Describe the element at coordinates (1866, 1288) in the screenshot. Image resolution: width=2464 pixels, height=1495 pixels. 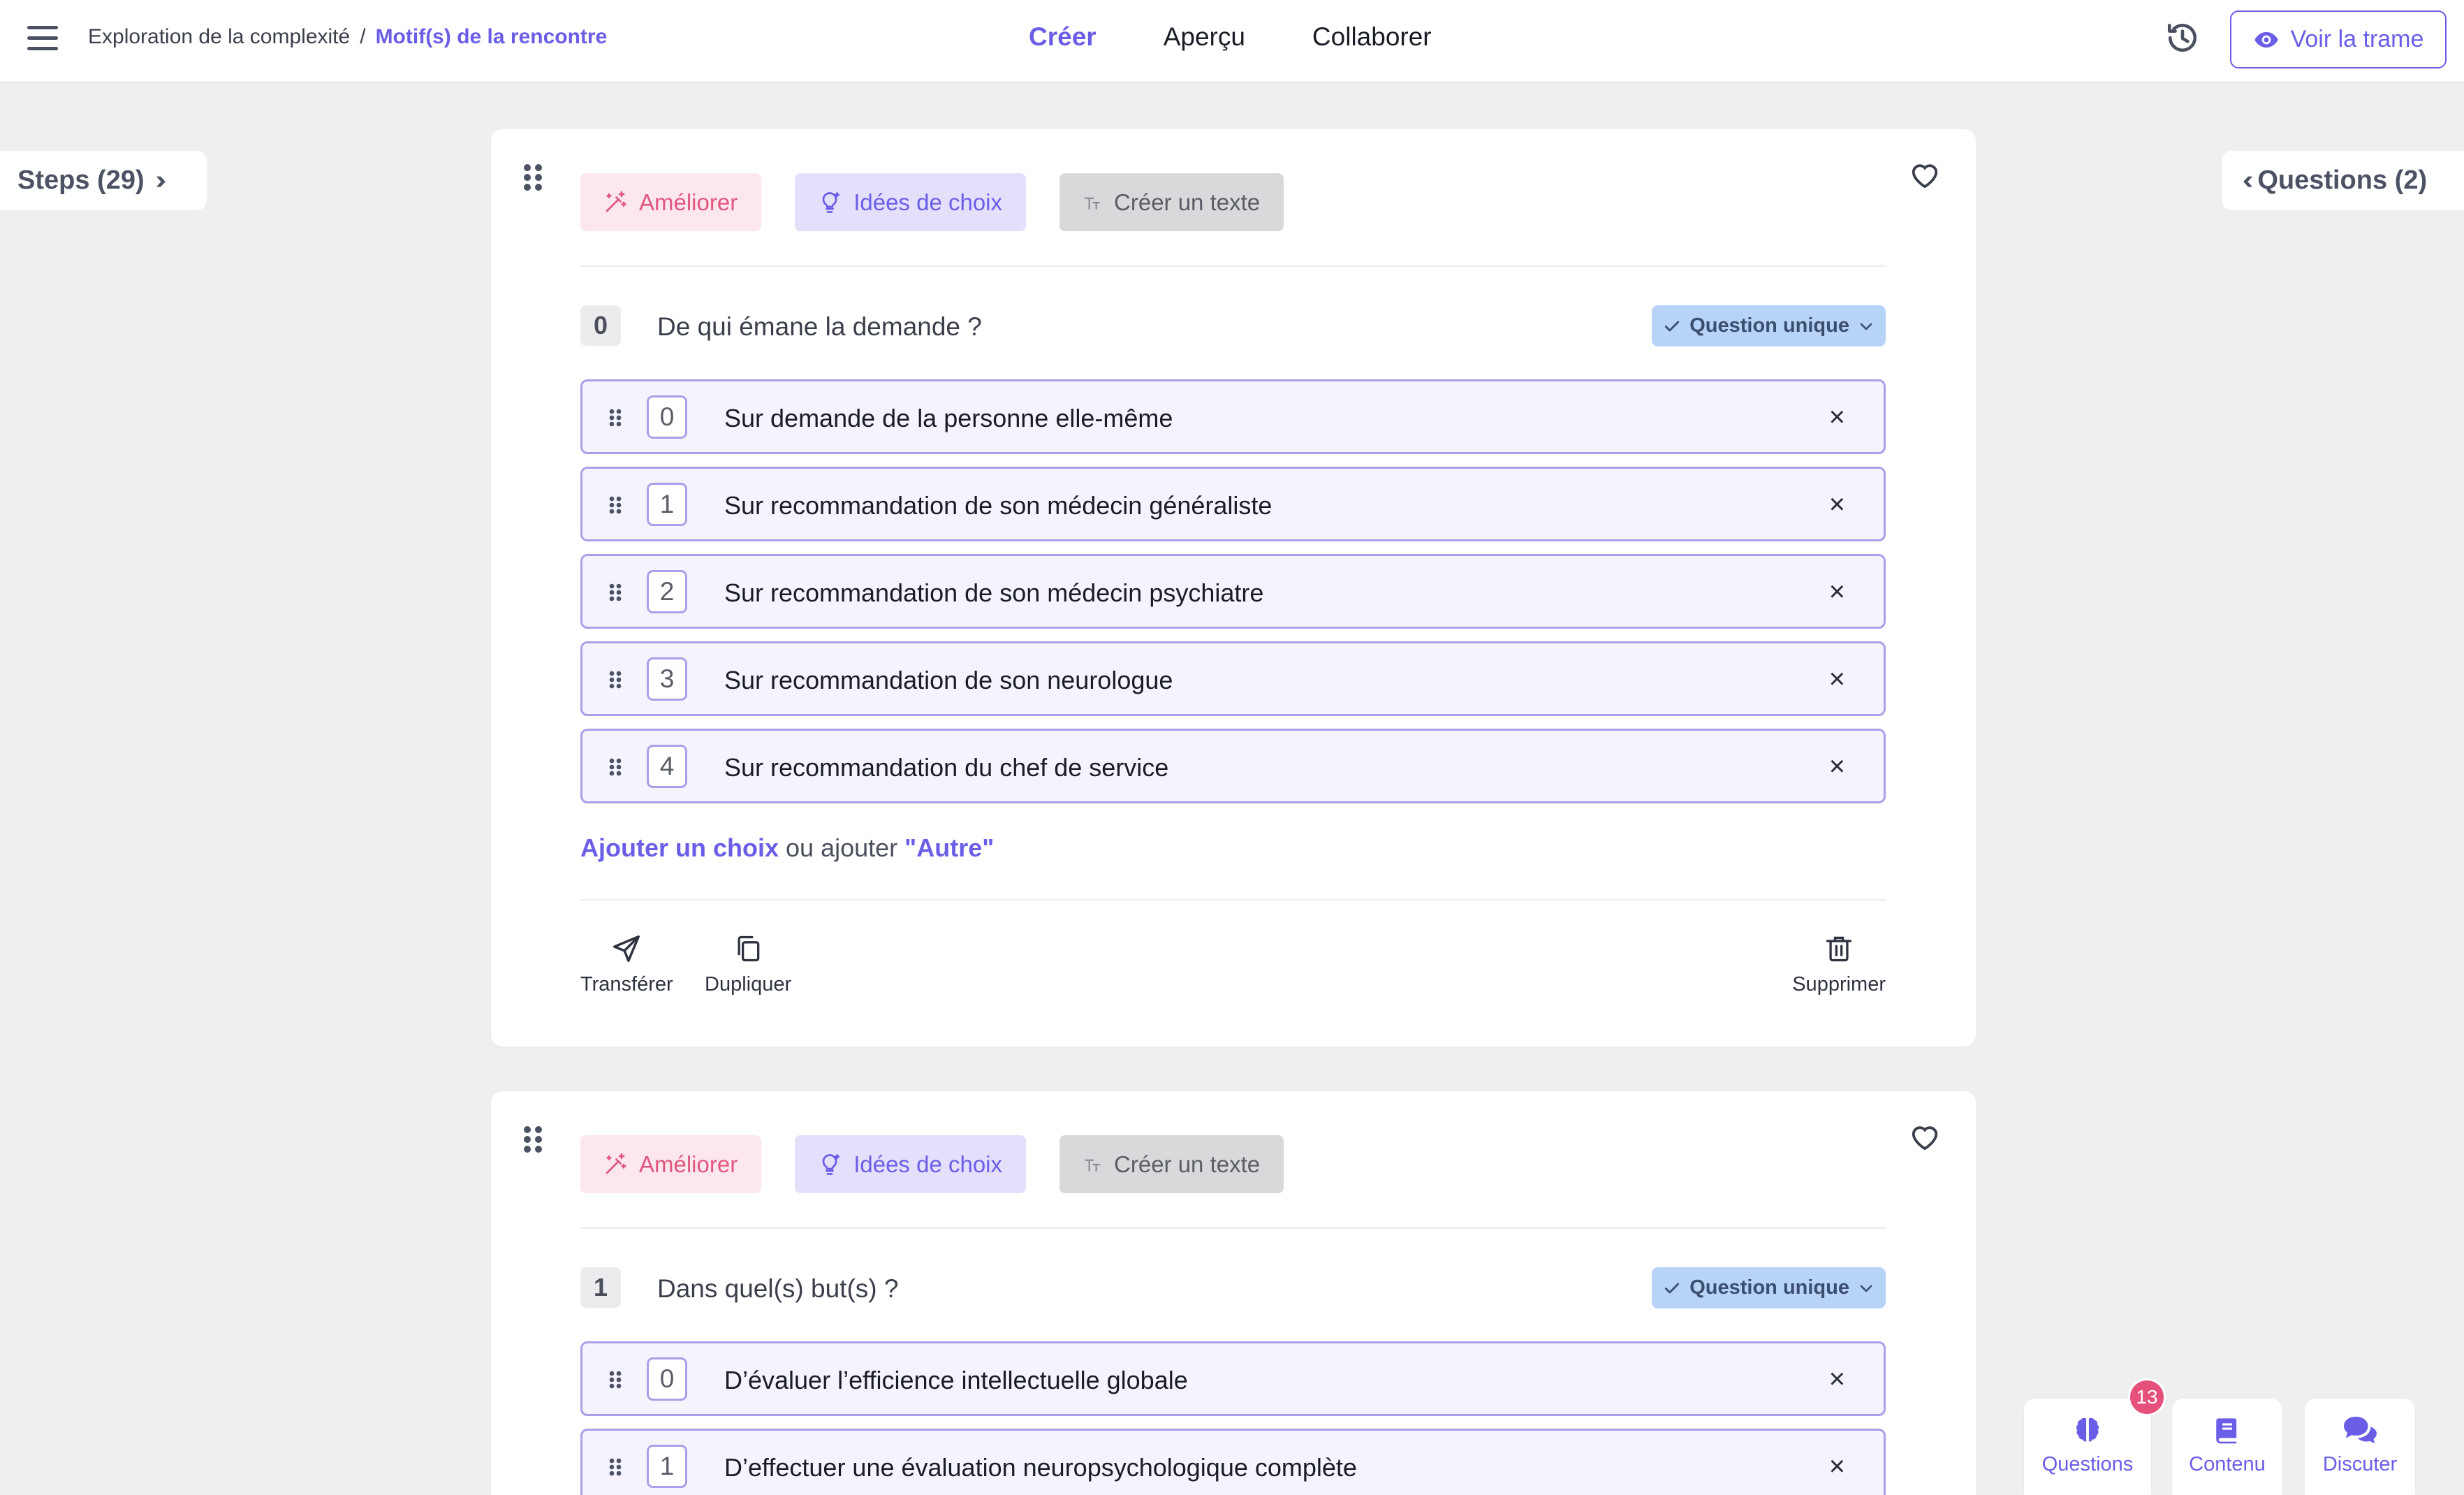
I see `chevron-down-icon` at that location.